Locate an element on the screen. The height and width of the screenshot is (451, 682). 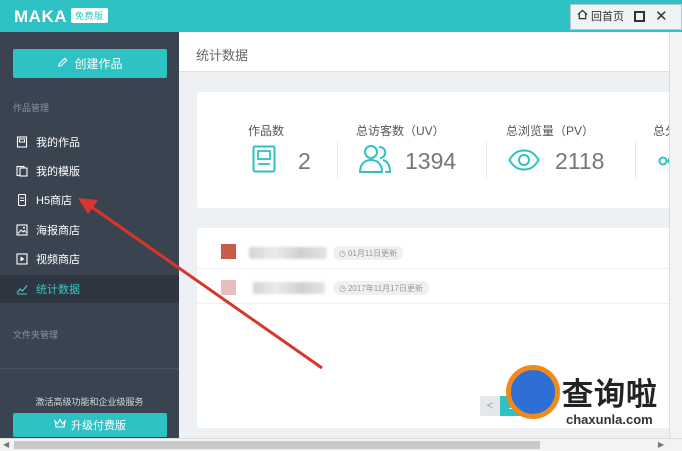
watermark: 查询啦 chaxunla.com is located at coordinates (594, 400).